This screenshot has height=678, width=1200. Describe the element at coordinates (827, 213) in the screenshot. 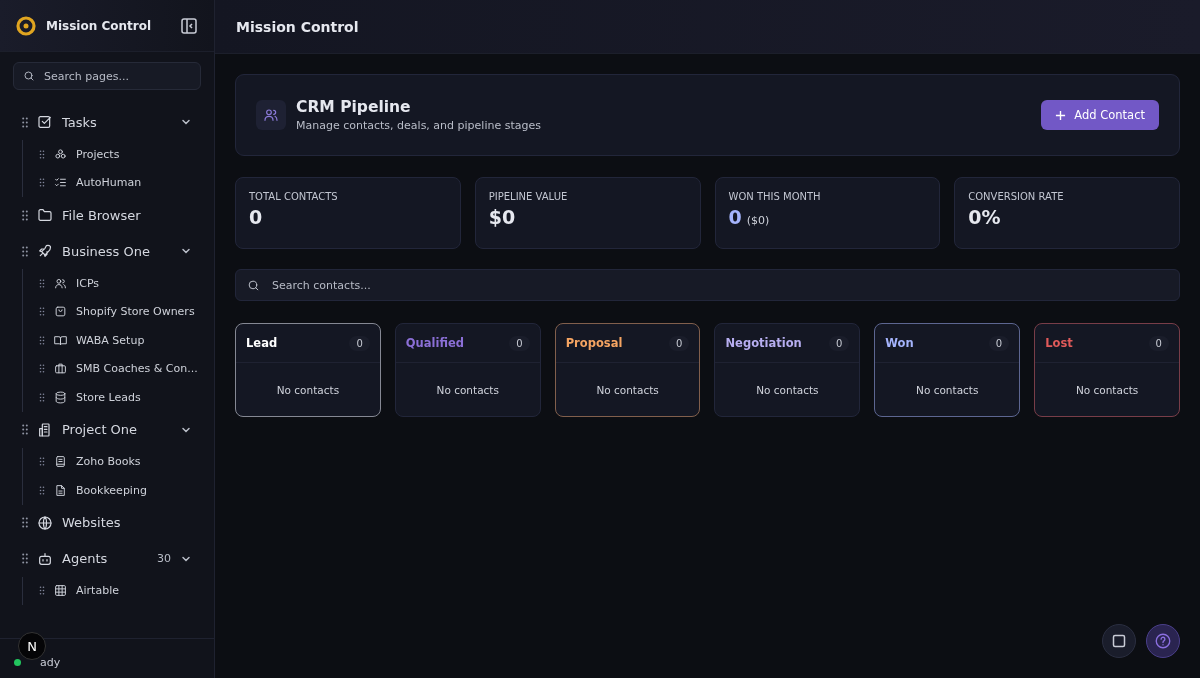

I see `stat-card: WON THIS MONTH 0 ($0)` at that location.